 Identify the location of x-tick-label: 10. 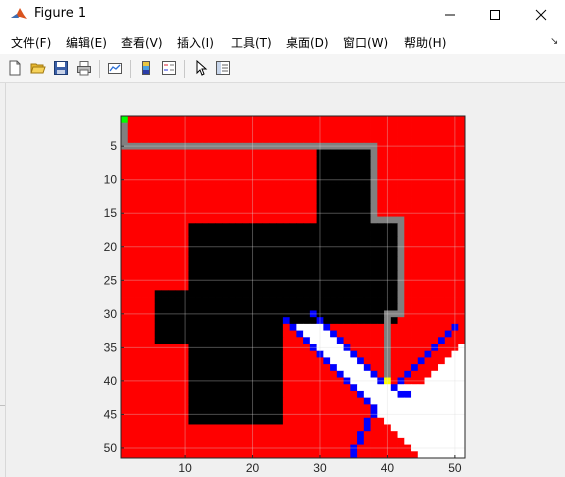
(185, 468).